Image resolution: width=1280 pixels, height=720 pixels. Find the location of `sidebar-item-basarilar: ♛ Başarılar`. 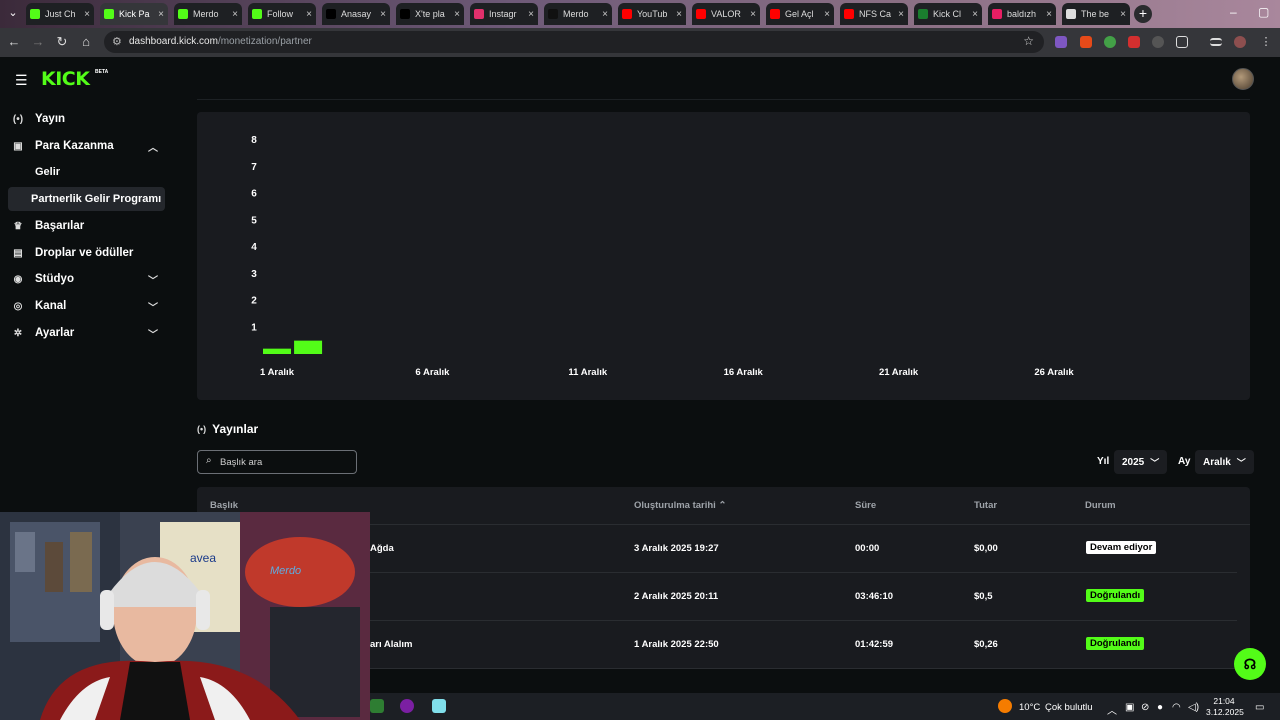

sidebar-item-basarilar: ♛ Başarılar is located at coordinates (85, 226).